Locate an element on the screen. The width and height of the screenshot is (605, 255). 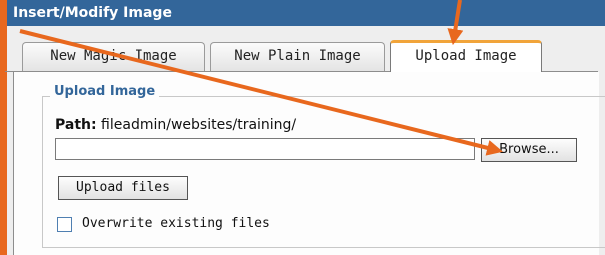
overwrite-label: Overwrite existing files is located at coordinates (176, 223).